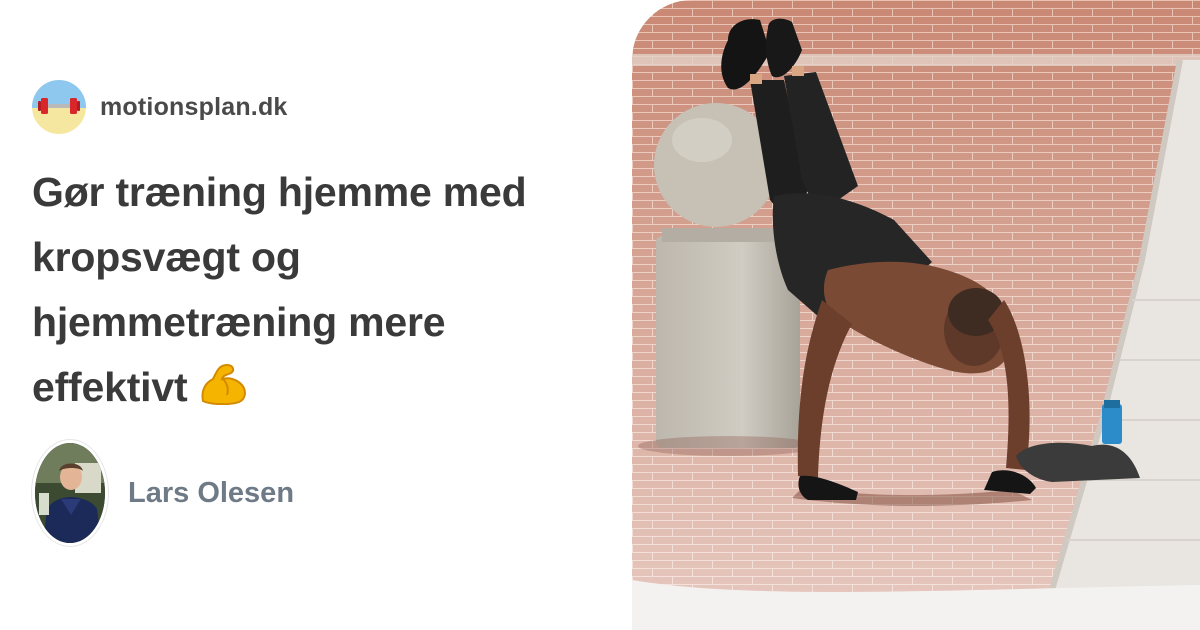  I want to click on flexed-biceps-icon, so click(223, 391).